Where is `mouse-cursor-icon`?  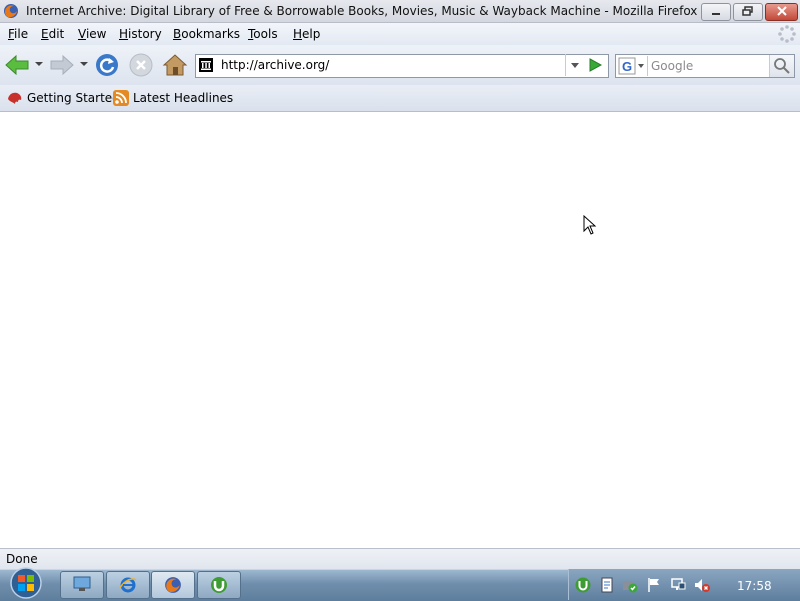
mouse-cursor-icon is located at coordinates (590, 225).